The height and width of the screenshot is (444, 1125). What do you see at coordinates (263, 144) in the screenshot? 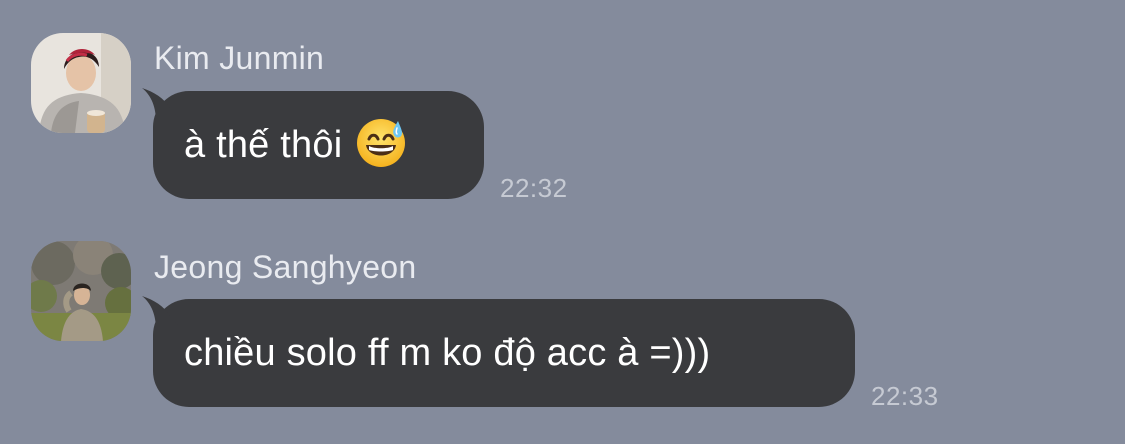
I see `message-text: à thế thôi` at bounding box center [263, 144].